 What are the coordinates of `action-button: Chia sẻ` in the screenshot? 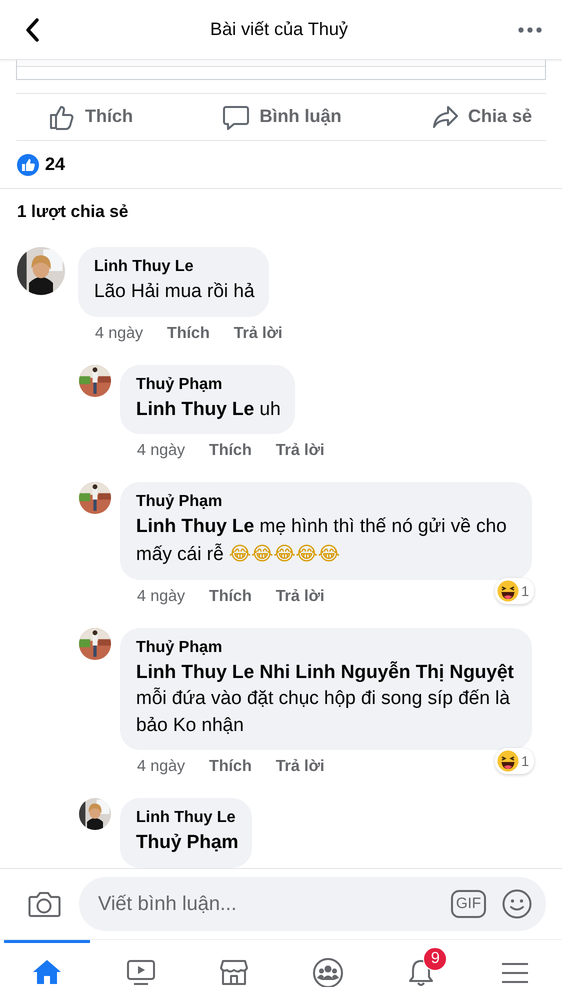 It's located at (481, 116).